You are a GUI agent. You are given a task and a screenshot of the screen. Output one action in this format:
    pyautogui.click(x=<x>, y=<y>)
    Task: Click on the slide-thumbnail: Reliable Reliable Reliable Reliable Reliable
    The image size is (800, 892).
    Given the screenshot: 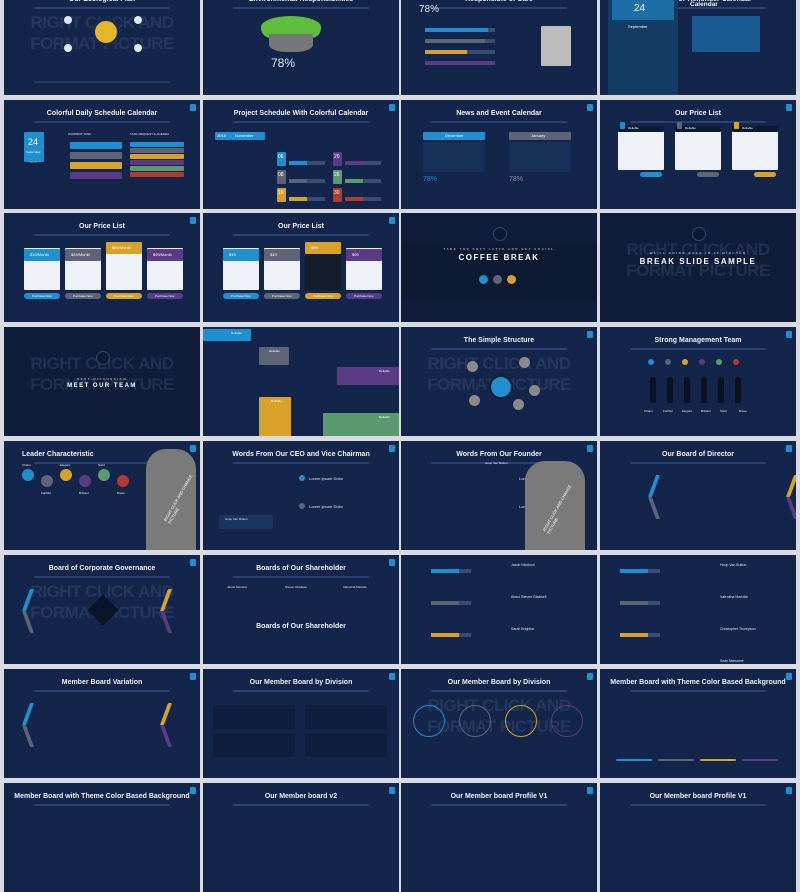 What is the action you would take?
    pyautogui.click(x=301, y=381)
    